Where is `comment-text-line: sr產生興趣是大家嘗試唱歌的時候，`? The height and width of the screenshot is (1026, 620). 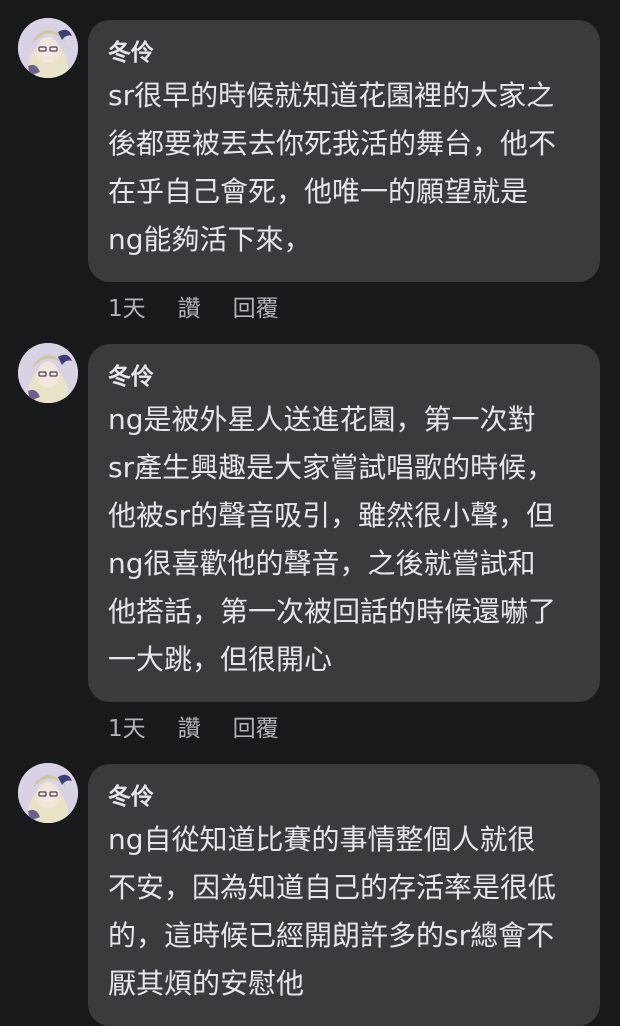
comment-text-line: sr產生興趣是大家嘗試唱歌的時候， is located at coordinates (331, 467).